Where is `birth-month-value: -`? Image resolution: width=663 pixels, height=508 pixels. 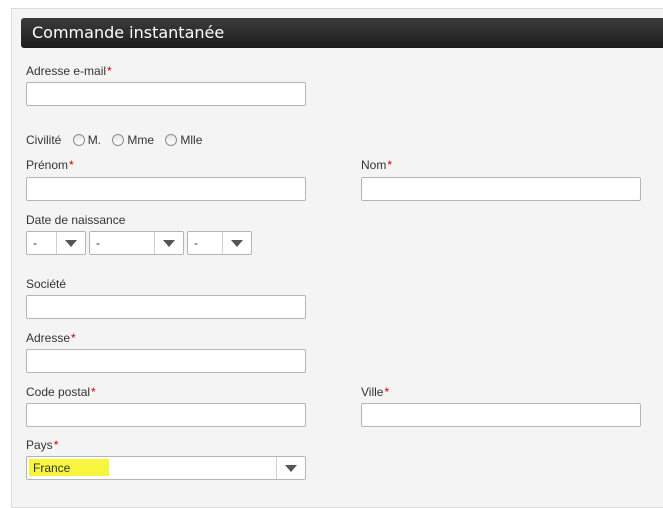 birth-month-value: - is located at coordinates (98, 243).